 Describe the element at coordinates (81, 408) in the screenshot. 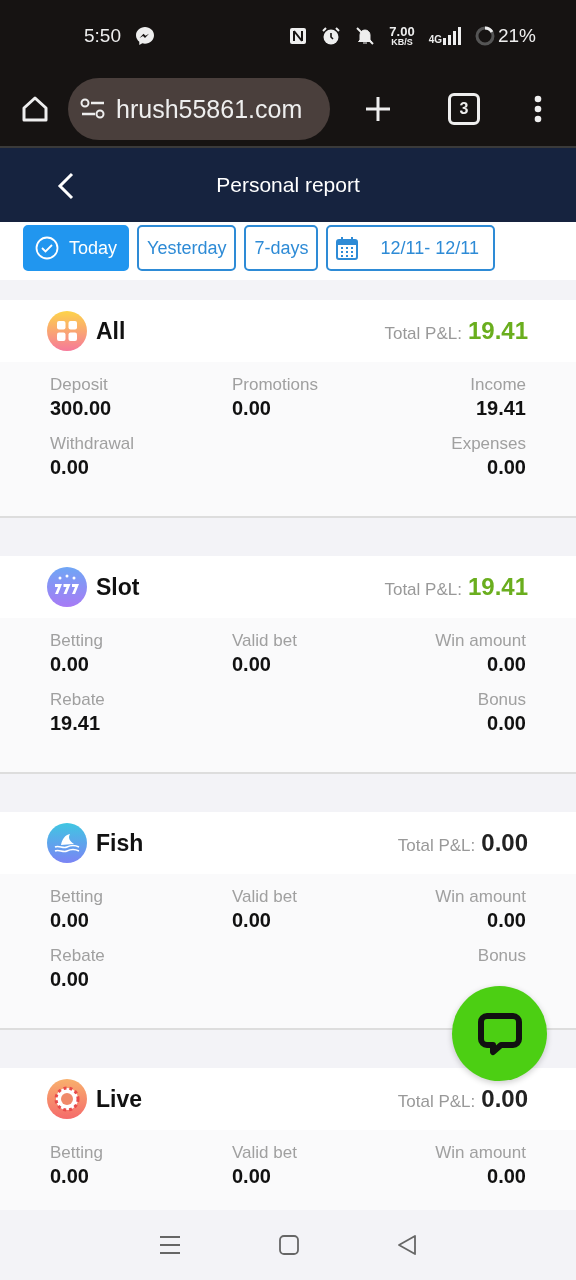

I see `stat-value: 300.00` at that location.